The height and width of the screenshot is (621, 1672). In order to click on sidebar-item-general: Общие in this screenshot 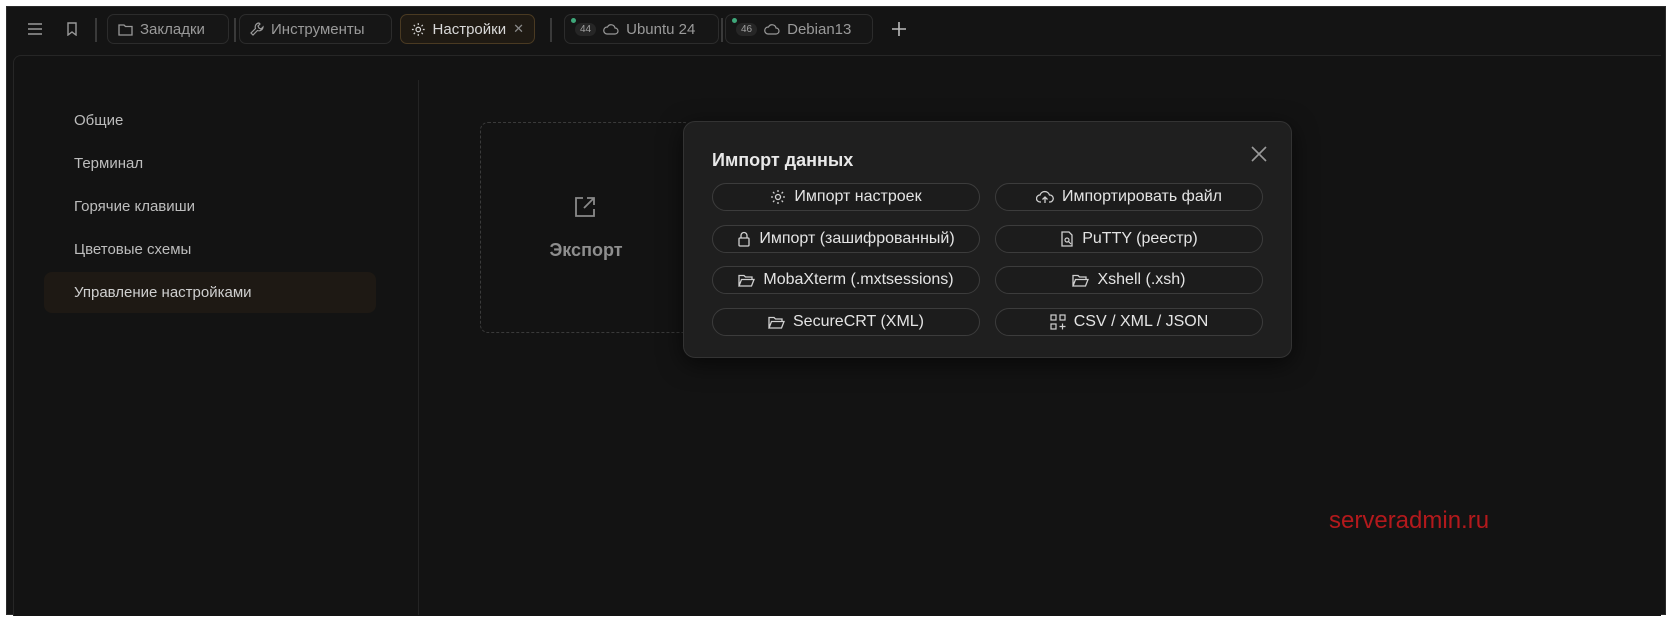, I will do `click(210, 120)`.